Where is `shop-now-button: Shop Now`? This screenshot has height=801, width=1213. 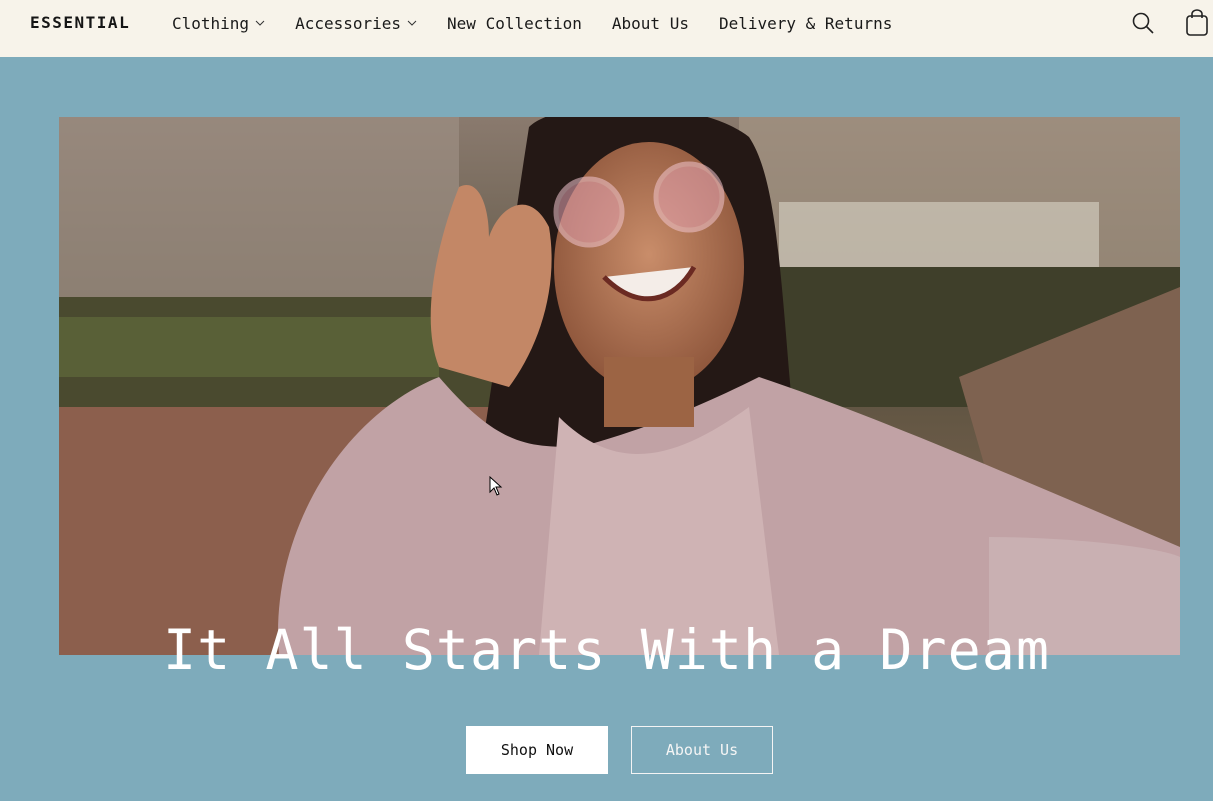 shop-now-button: Shop Now is located at coordinates (537, 750).